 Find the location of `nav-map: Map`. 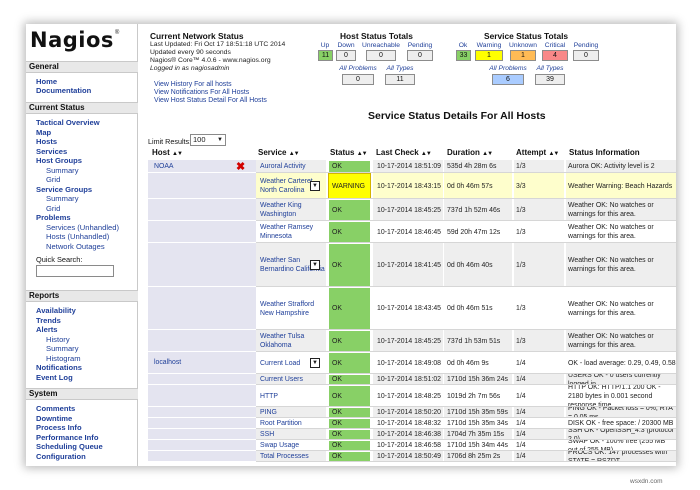

nav-map: Map is located at coordinates (43, 132).